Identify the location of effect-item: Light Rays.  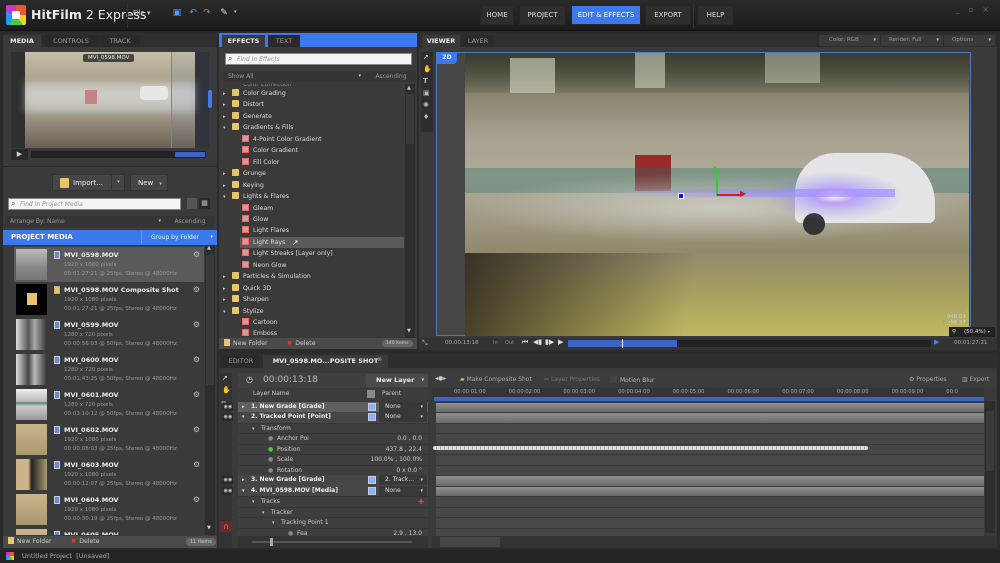
(322, 242).